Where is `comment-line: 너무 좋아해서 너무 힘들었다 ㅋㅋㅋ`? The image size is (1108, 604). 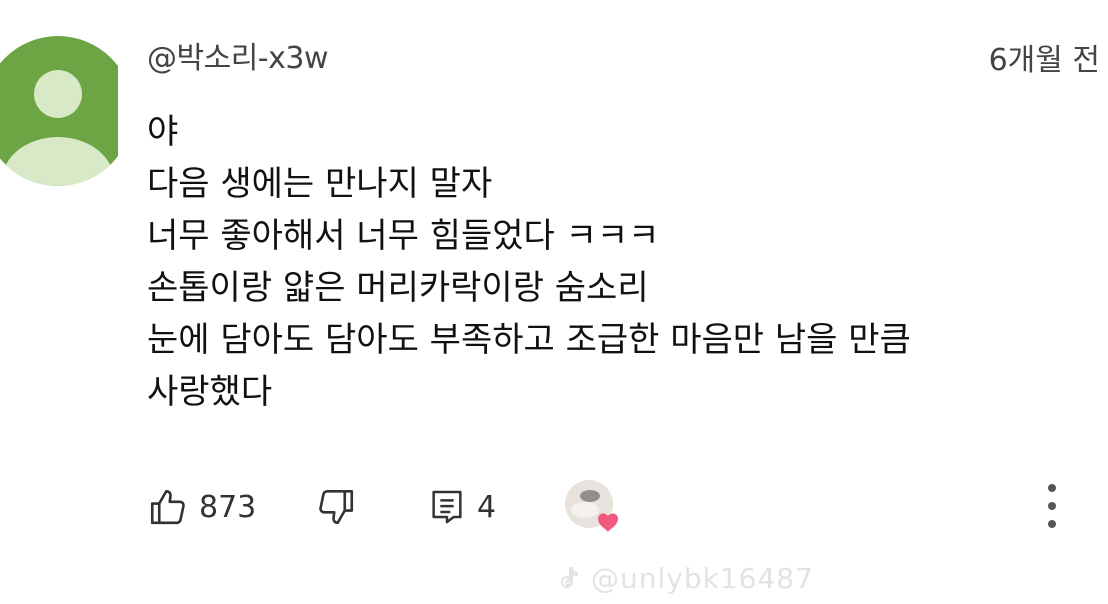
comment-line: 너무 좋아해서 너무 힘들었다 ㅋㅋㅋ is located at coordinates (403, 236).